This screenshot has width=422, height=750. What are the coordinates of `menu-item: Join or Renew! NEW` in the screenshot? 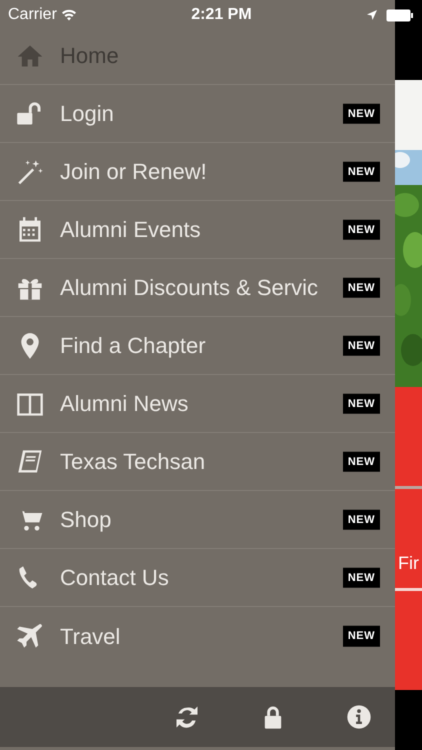 It's located at (197, 172).